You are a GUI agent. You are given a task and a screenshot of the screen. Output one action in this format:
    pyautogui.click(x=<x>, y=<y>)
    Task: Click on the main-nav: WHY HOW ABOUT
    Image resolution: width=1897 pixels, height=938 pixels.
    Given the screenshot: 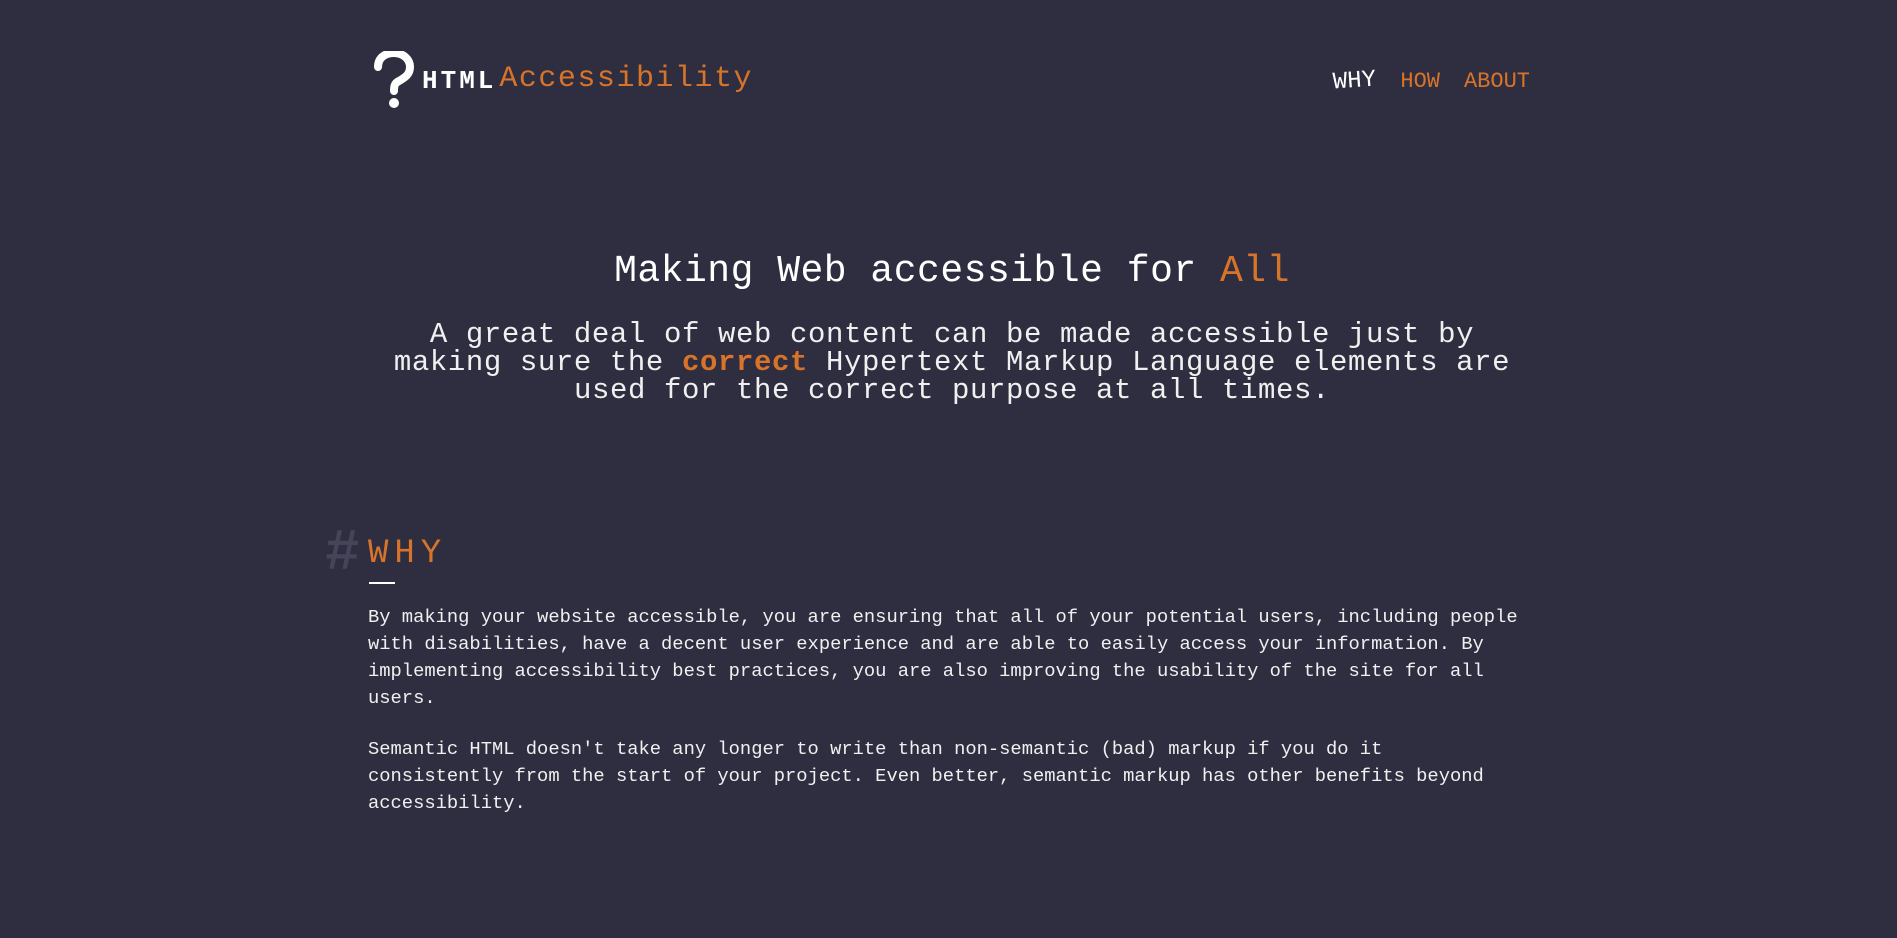 What is the action you would take?
    pyautogui.click(x=1431, y=82)
    